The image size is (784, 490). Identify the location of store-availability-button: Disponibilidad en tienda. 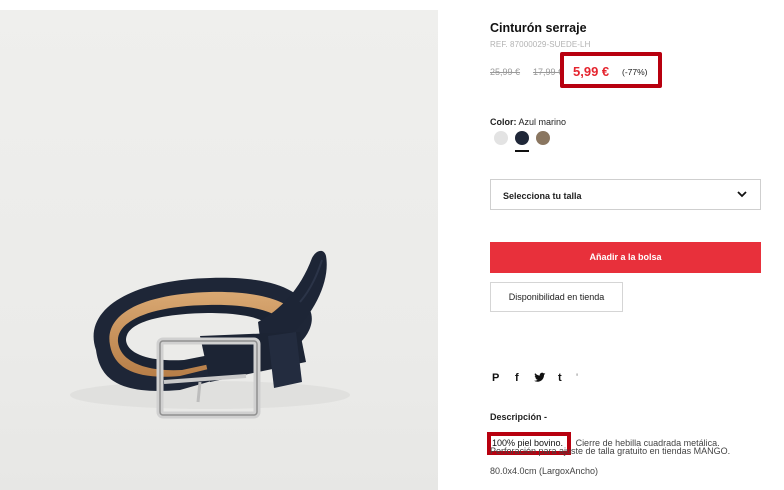
(556, 297).